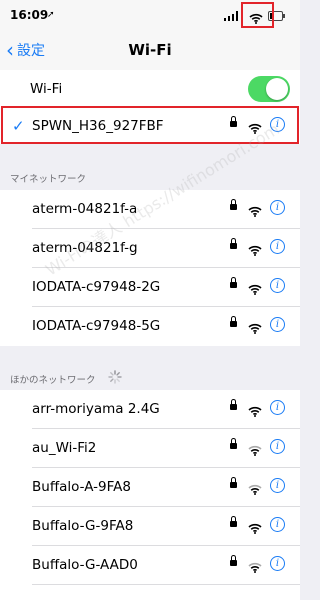  Describe the element at coordinates (18, 126) in the screenshot. I see `checkmark-icon: ✓` at that location.